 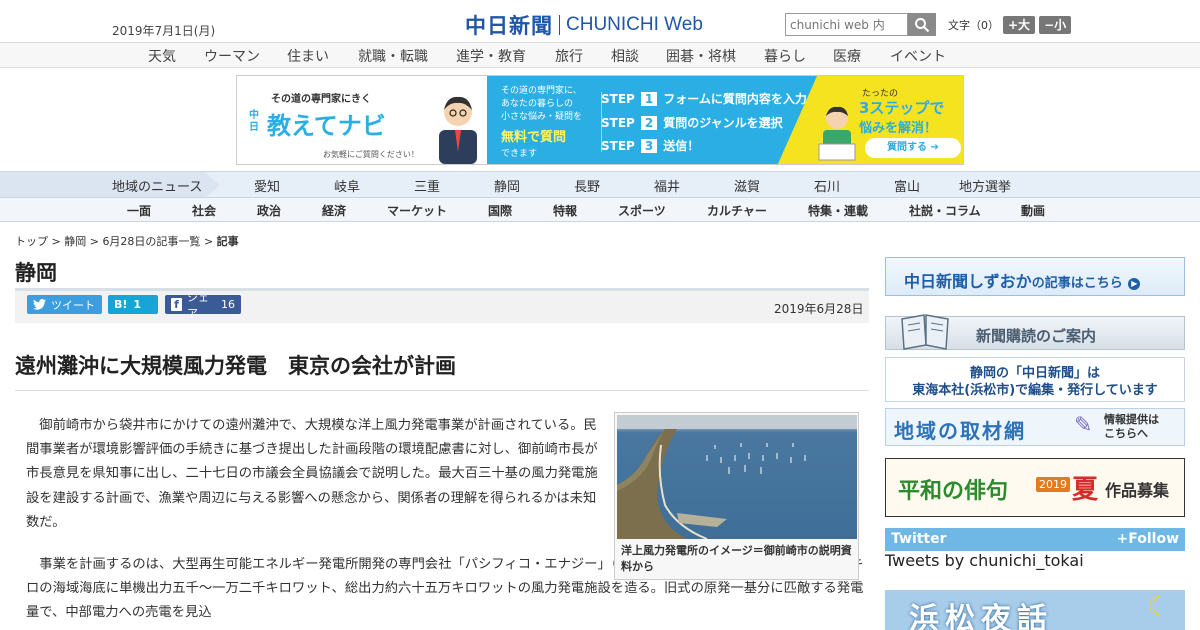 What do you see at coordinates (442, 307) in the screenshot?
I see `share-bar: ツイート B! 1 f シェア 16` at bounding box center [442, 307].